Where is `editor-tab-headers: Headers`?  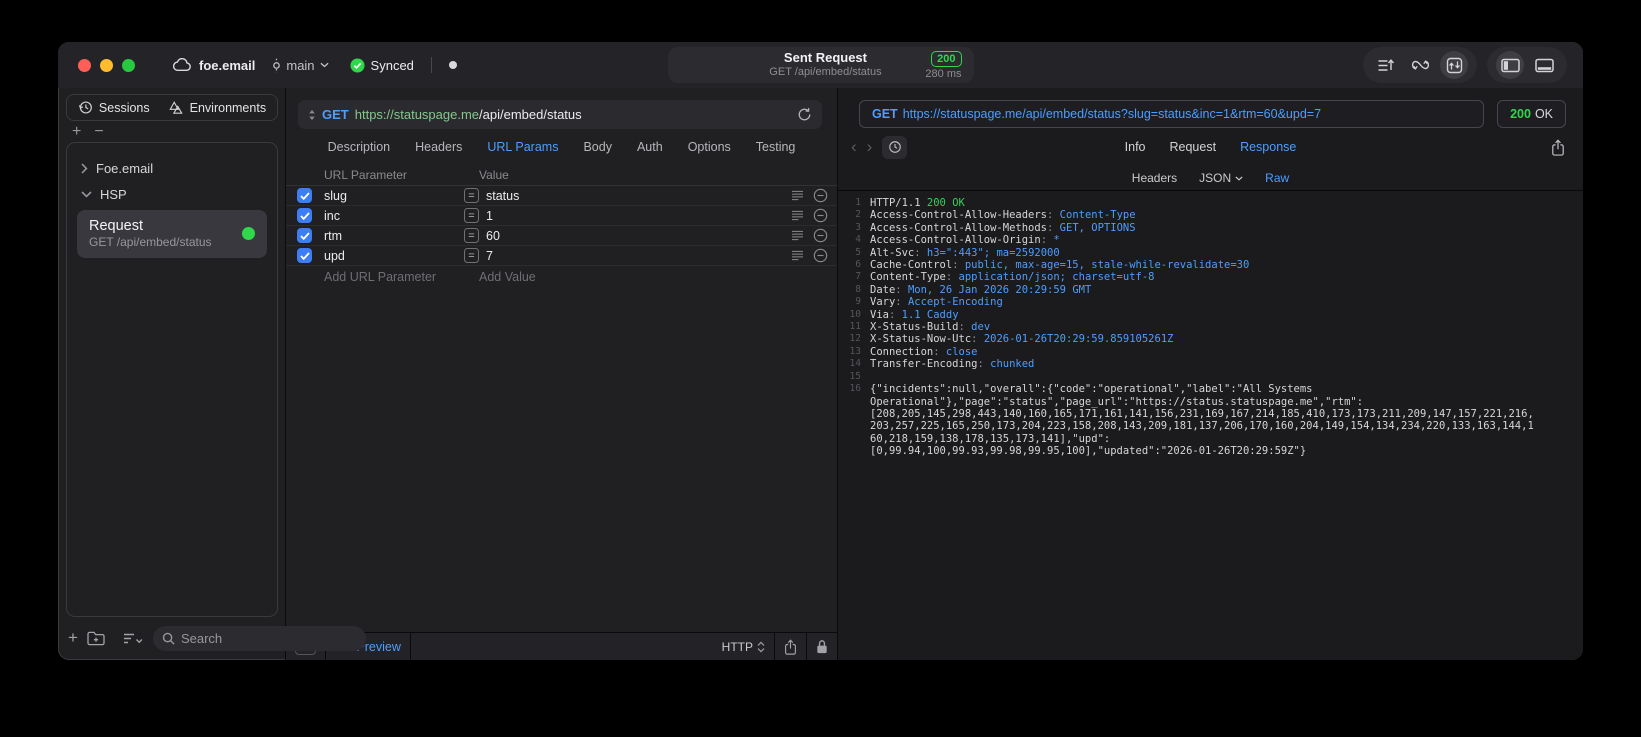
editor-tab-headers: Headers is located at coordinates (438, 147).